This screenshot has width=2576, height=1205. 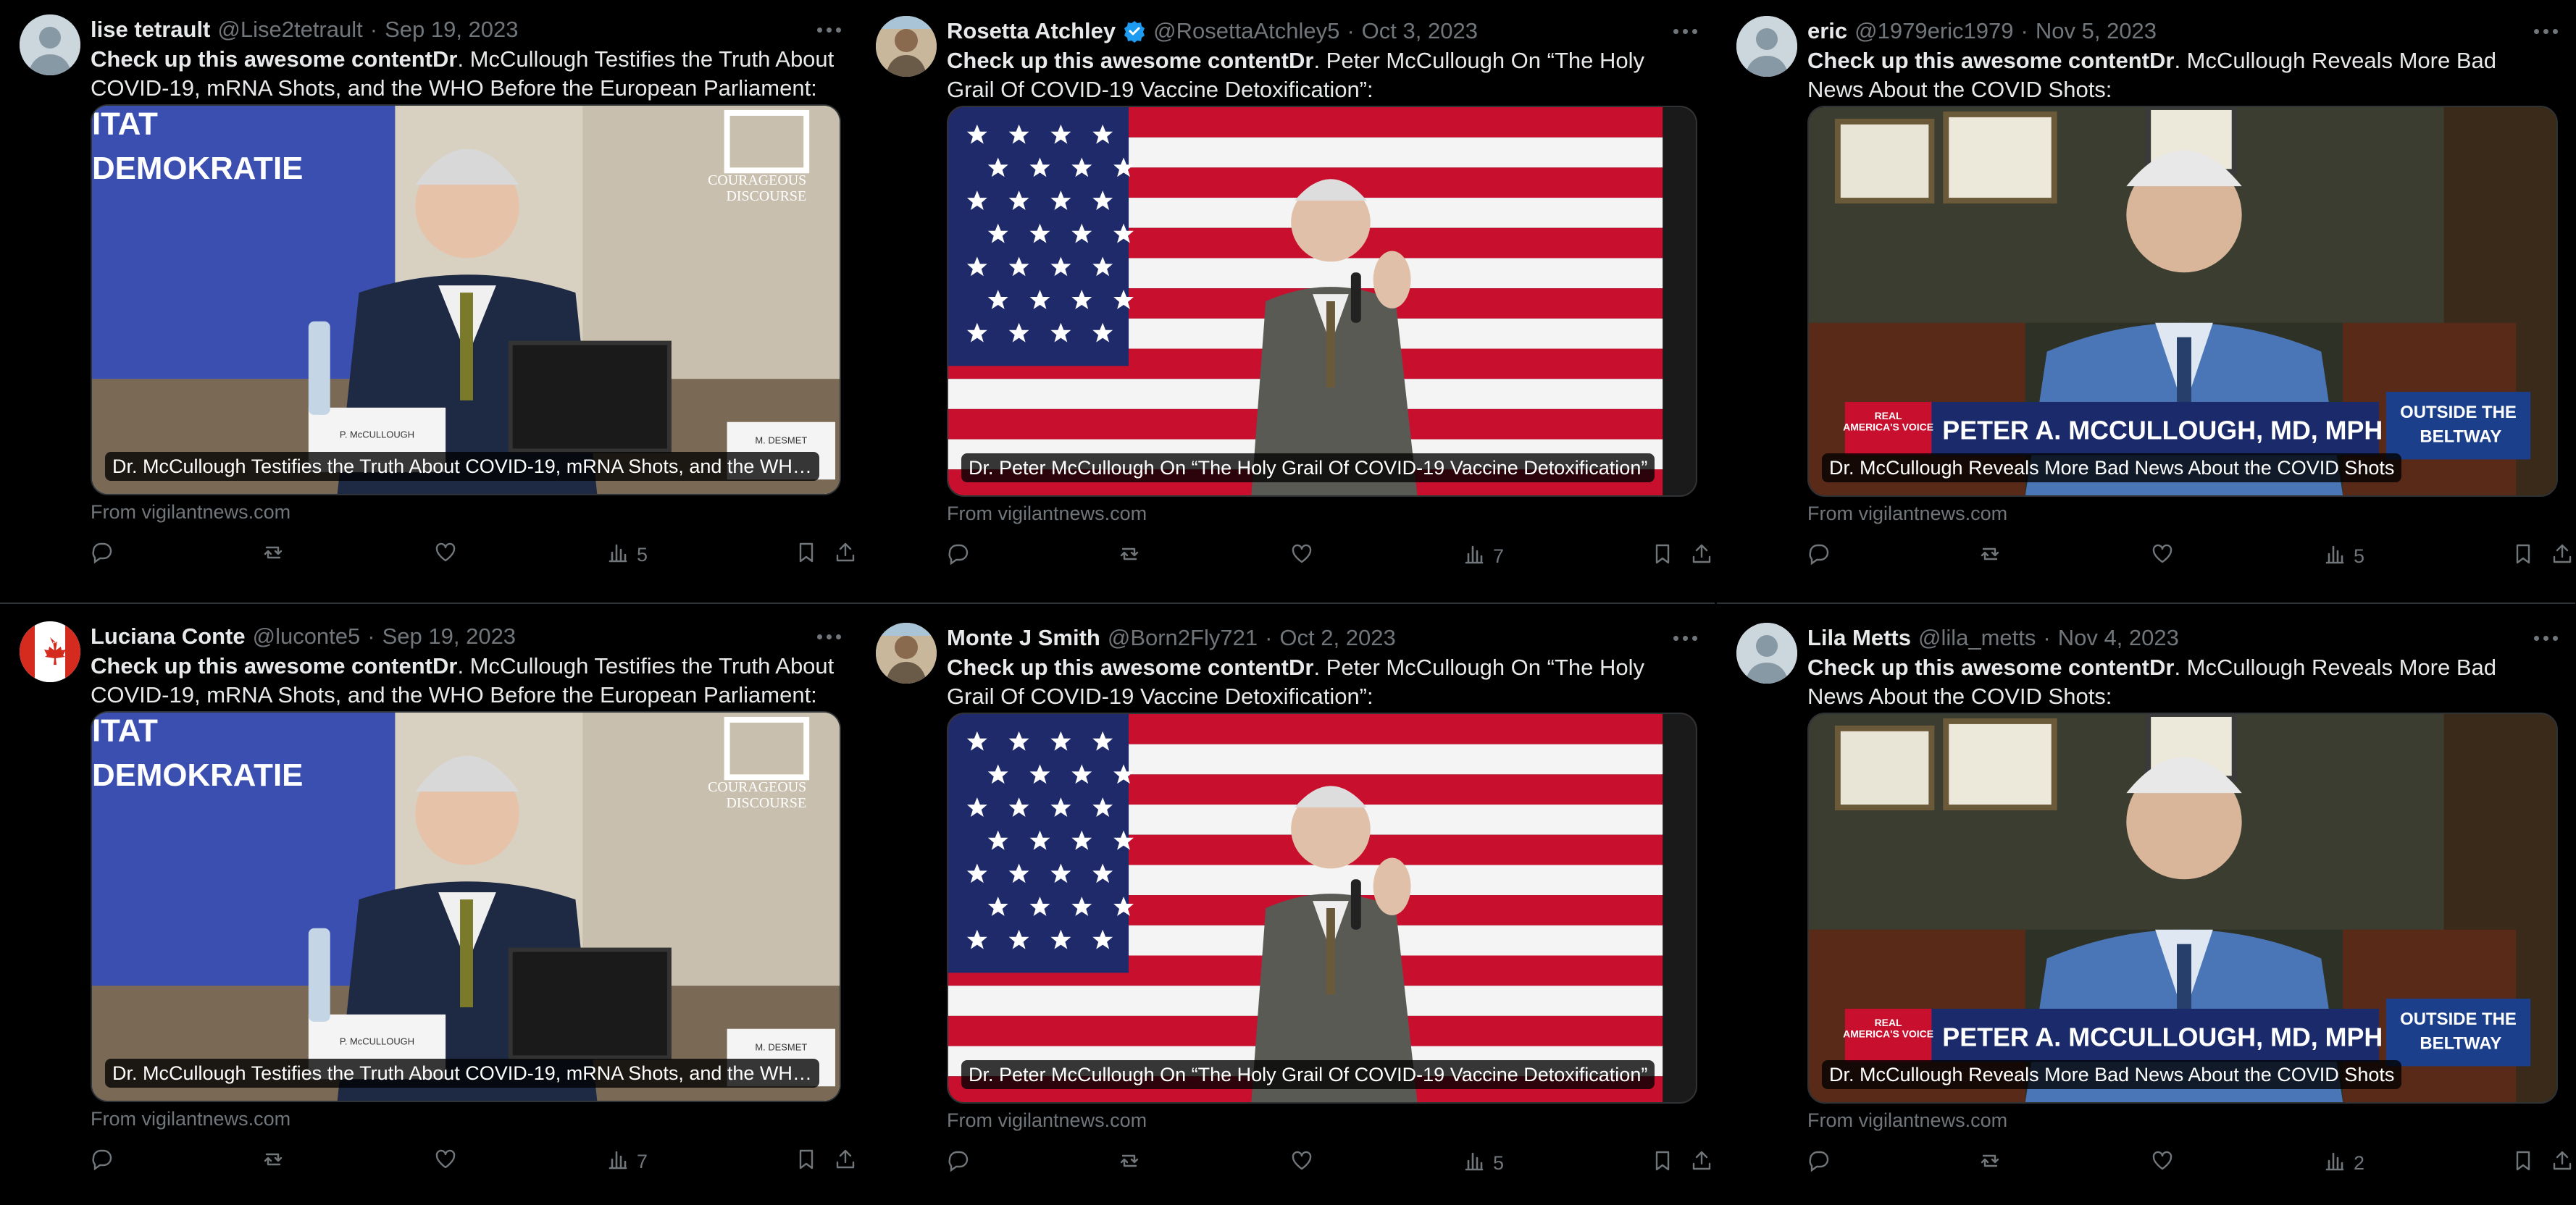 I want to click on author-handle: @RosettaAtchley5, so click(x=1246, y=31).